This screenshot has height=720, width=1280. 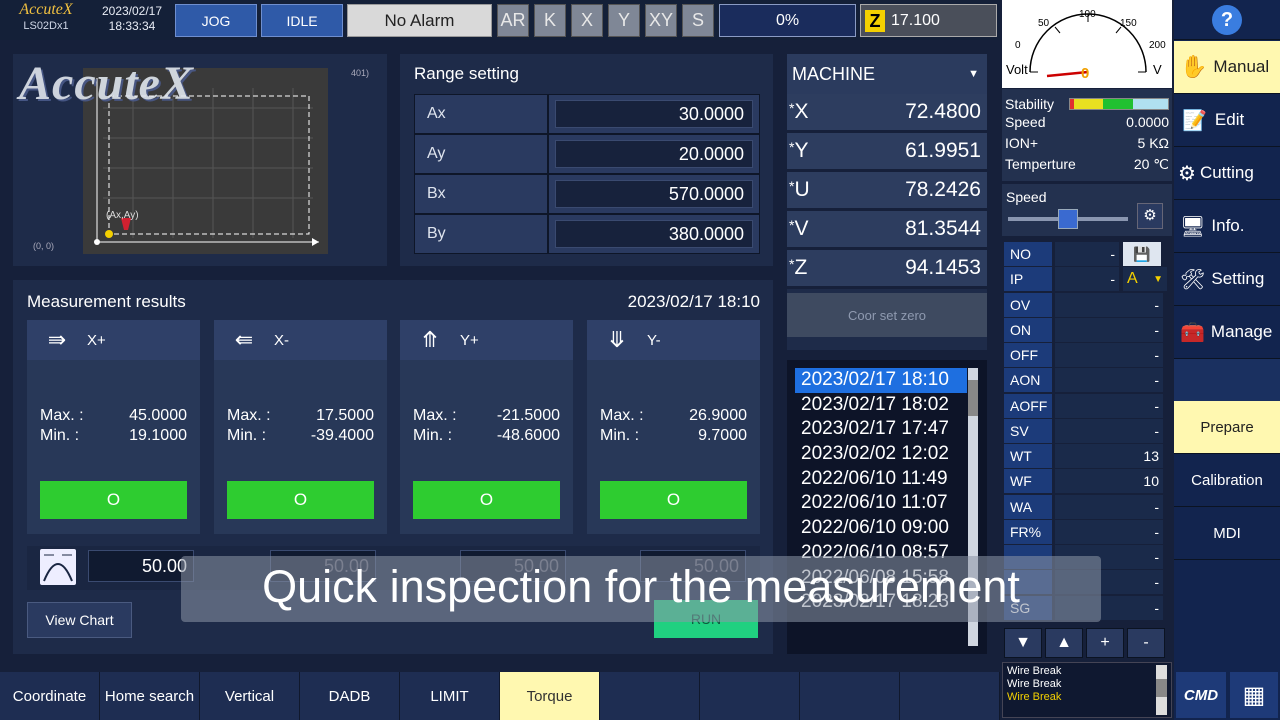 What do you see at coordinates (1194, 120) in the screenshot?
I see `edit-document-icon: 📝` at bounding box center [1194, 120].